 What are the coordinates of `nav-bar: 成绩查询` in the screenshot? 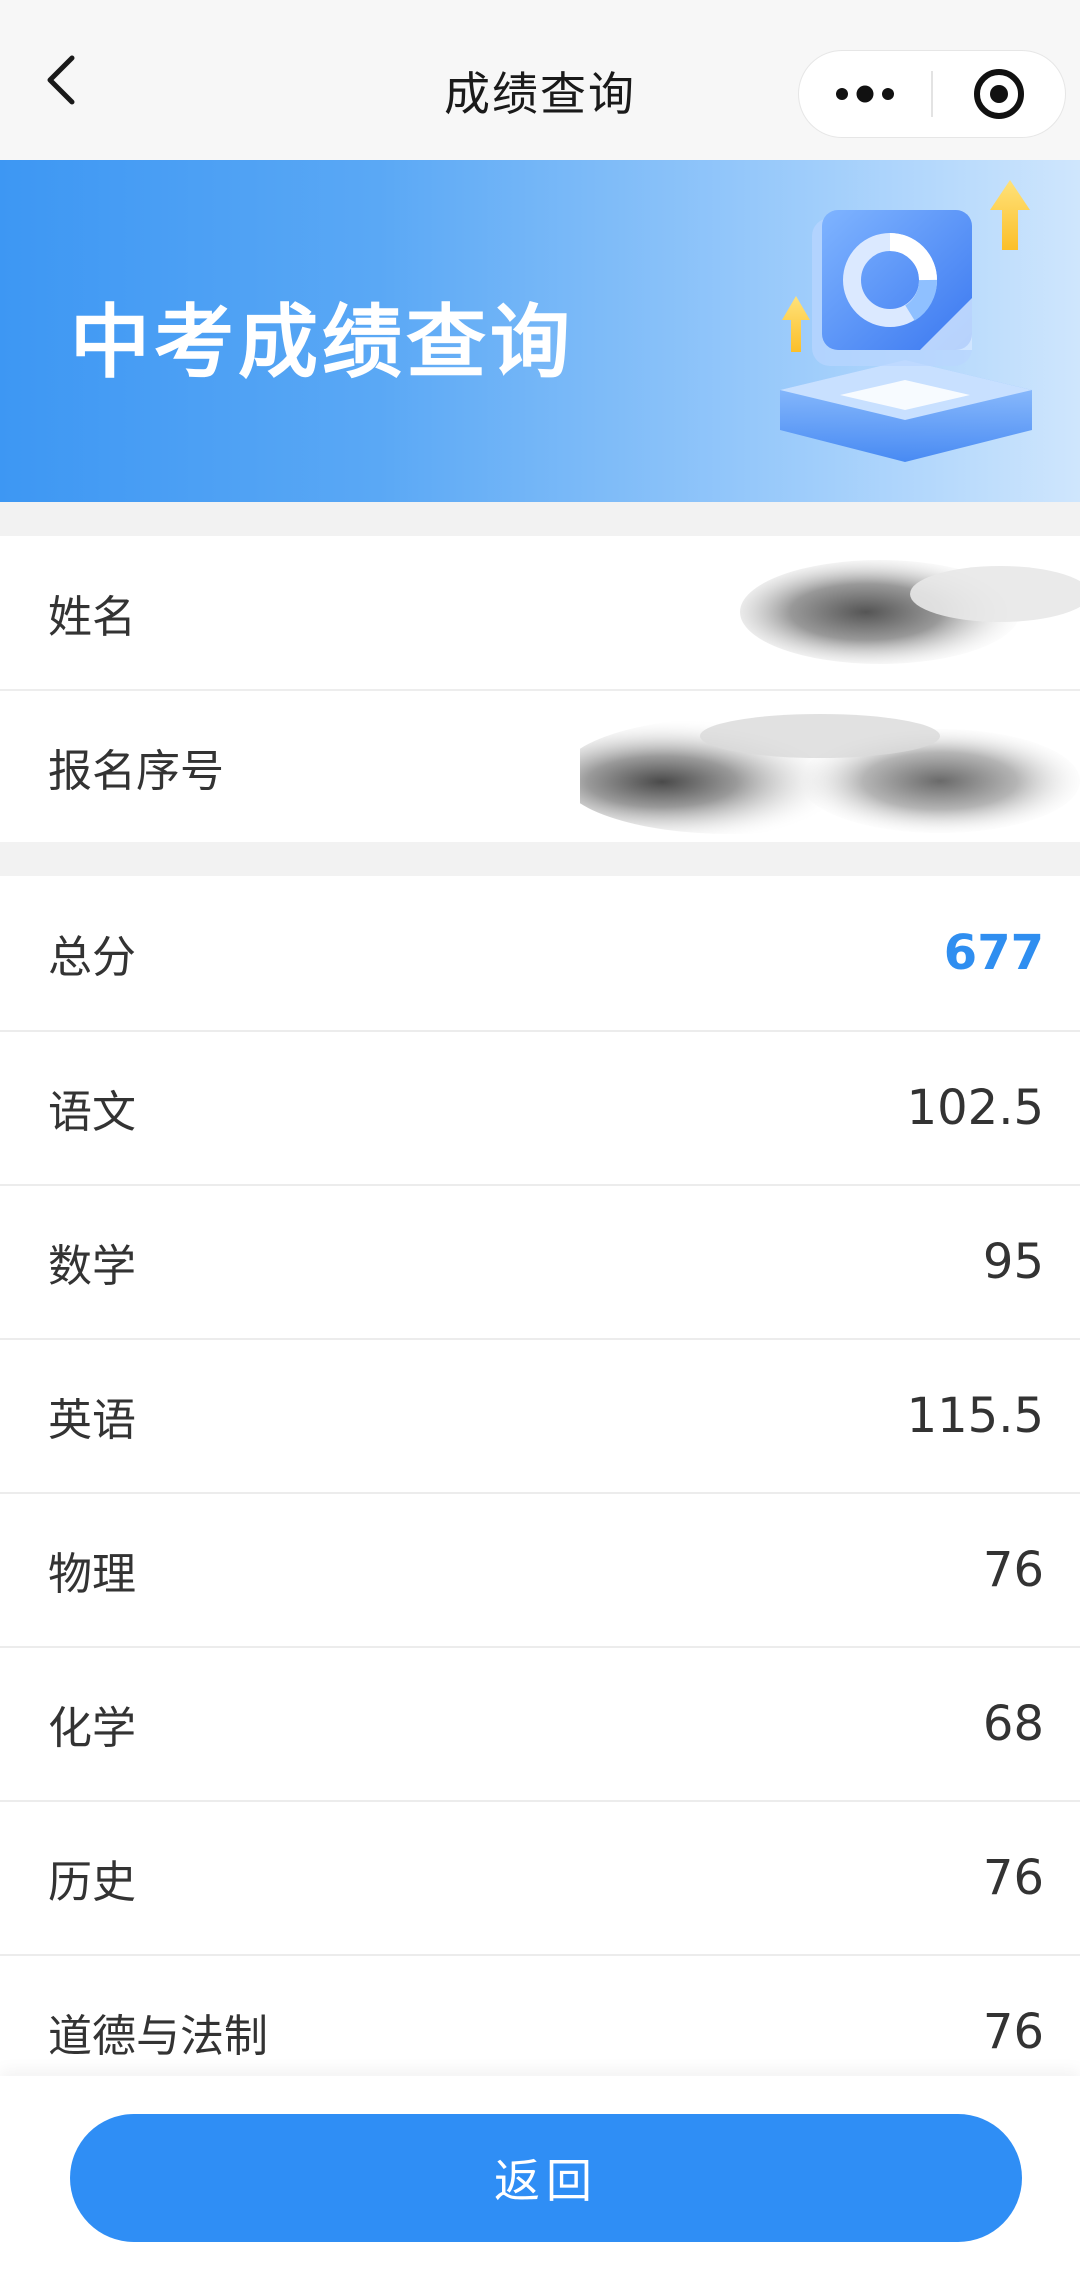 It's located at (540, 80).